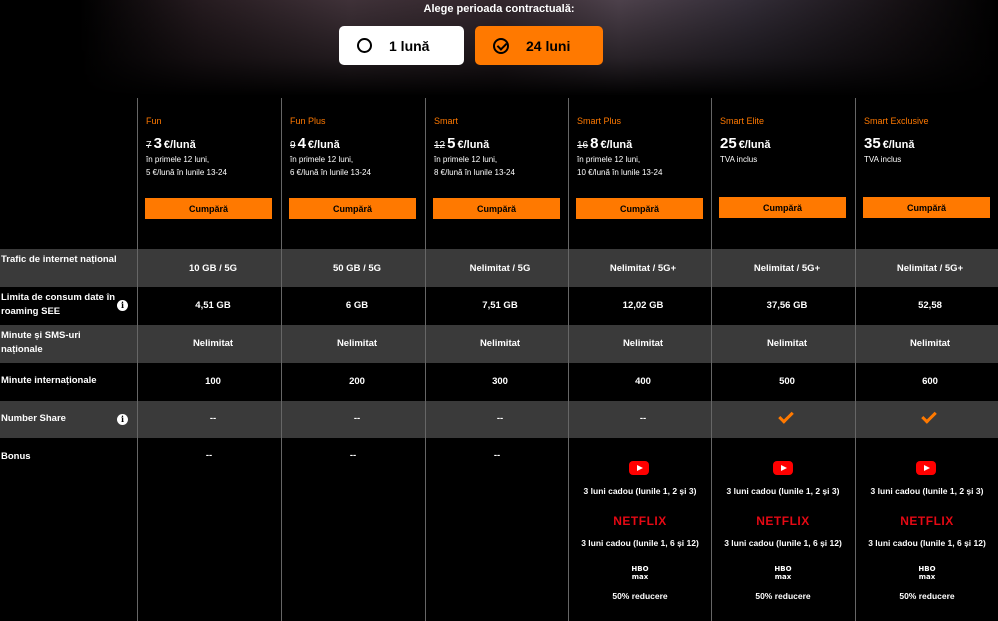  What do you see at coordinates (308, 121) in the screenshot?
I see `plan-name: Fun Plus` at bounding box center [308, 121].